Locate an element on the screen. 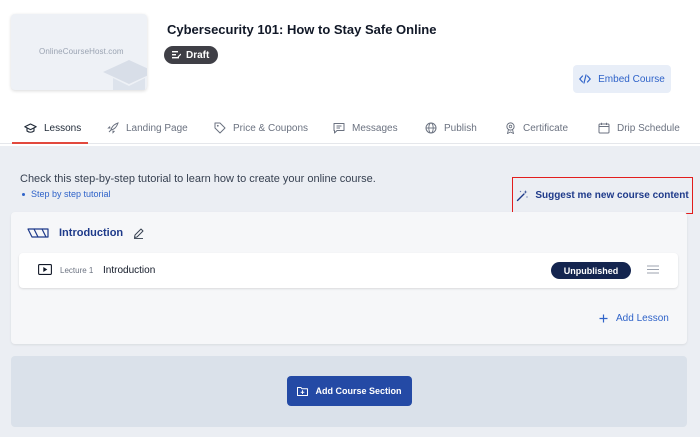  lecture-title: Introduction is located at coordinates (129, 270).